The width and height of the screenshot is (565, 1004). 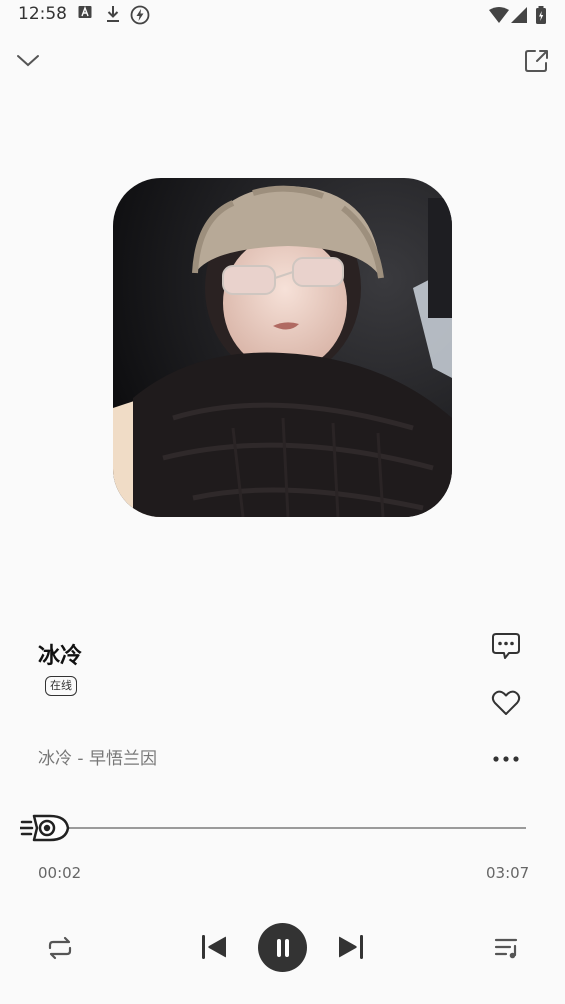 I want to click on current-time: 00:02, so click(x=60, y=873).